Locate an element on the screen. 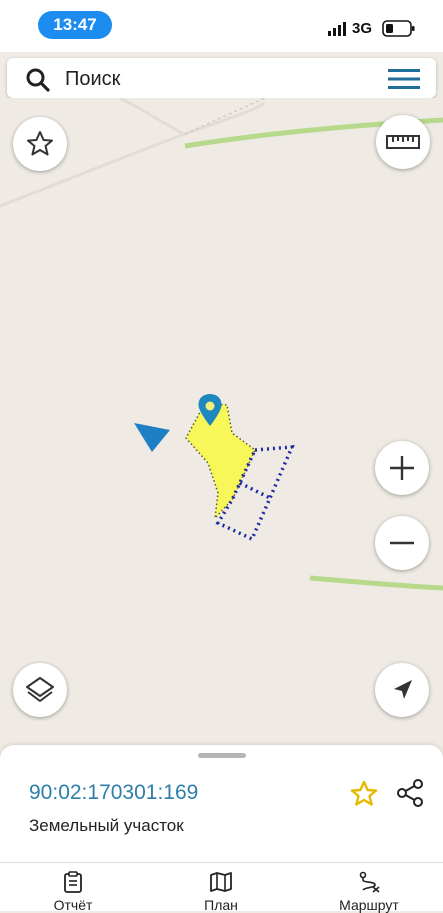  parcel-type-label: Земельный участок is located at coordinates (106, 825).